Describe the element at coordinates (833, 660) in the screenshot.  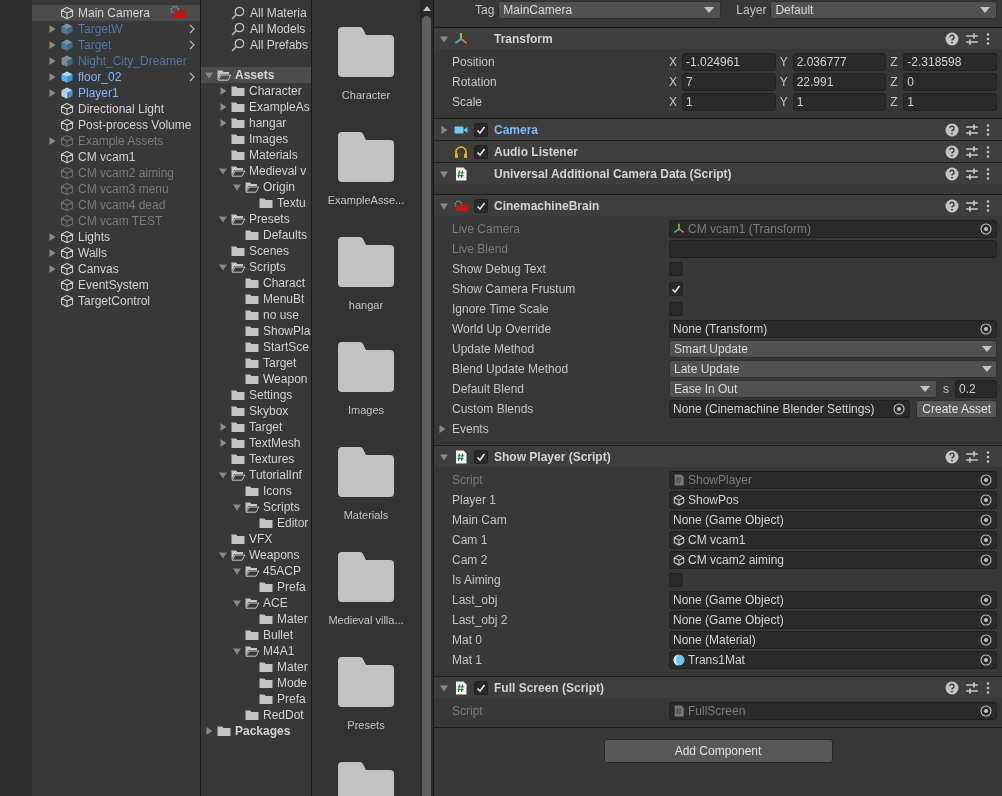
I see `object-field: Trans1Mat` at that location.